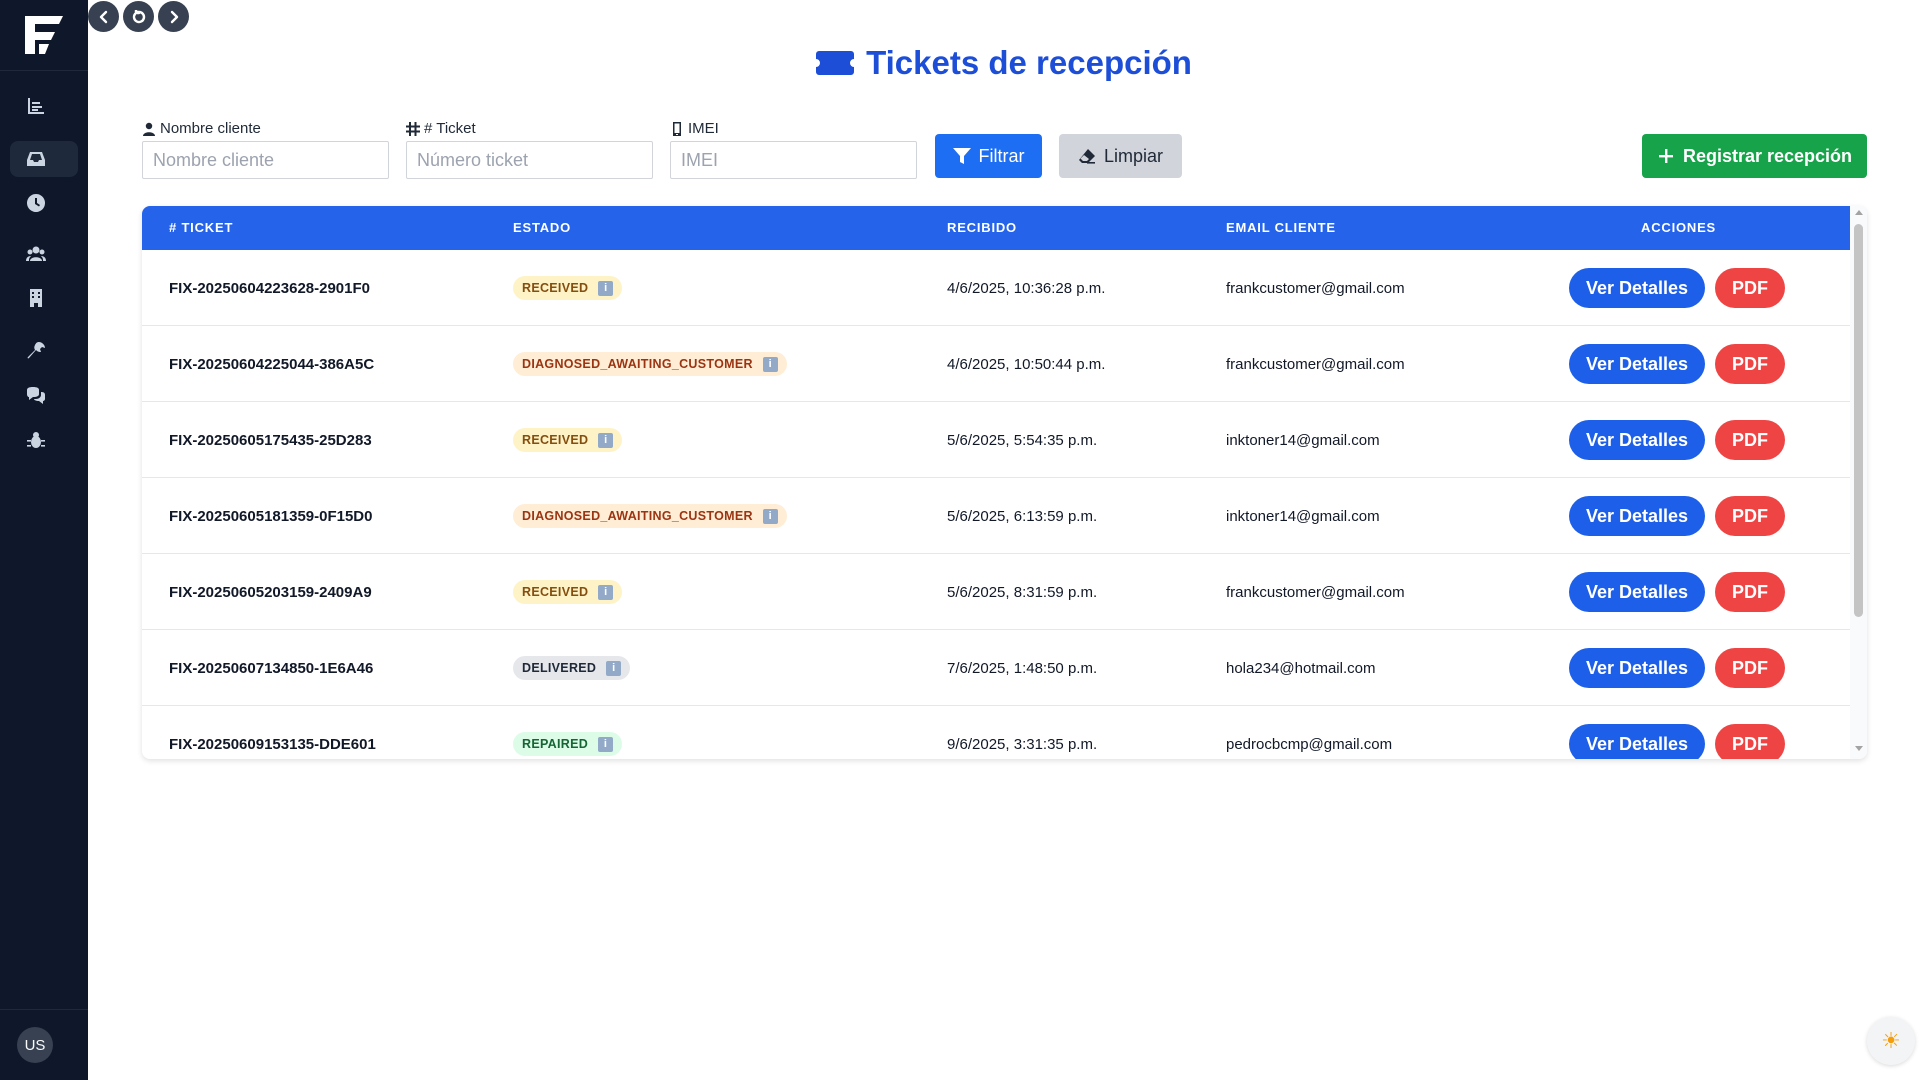  I want to click on chevron-left-icon, so click(103, 16).